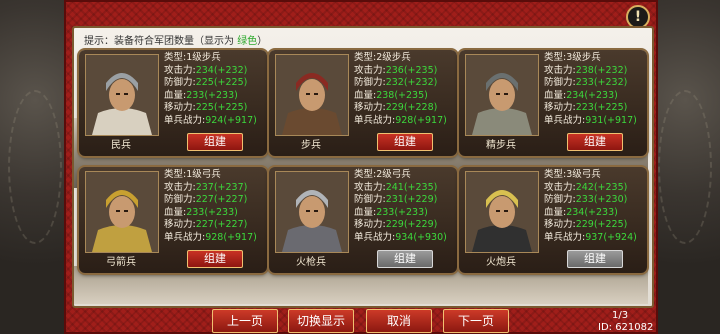 Image resolution: width=720 pixels, height=334 pixels. Describe the element at coordinates (572, 174) in the screenshot. I see `stat-type: 类型:3级弓兵` at that location.